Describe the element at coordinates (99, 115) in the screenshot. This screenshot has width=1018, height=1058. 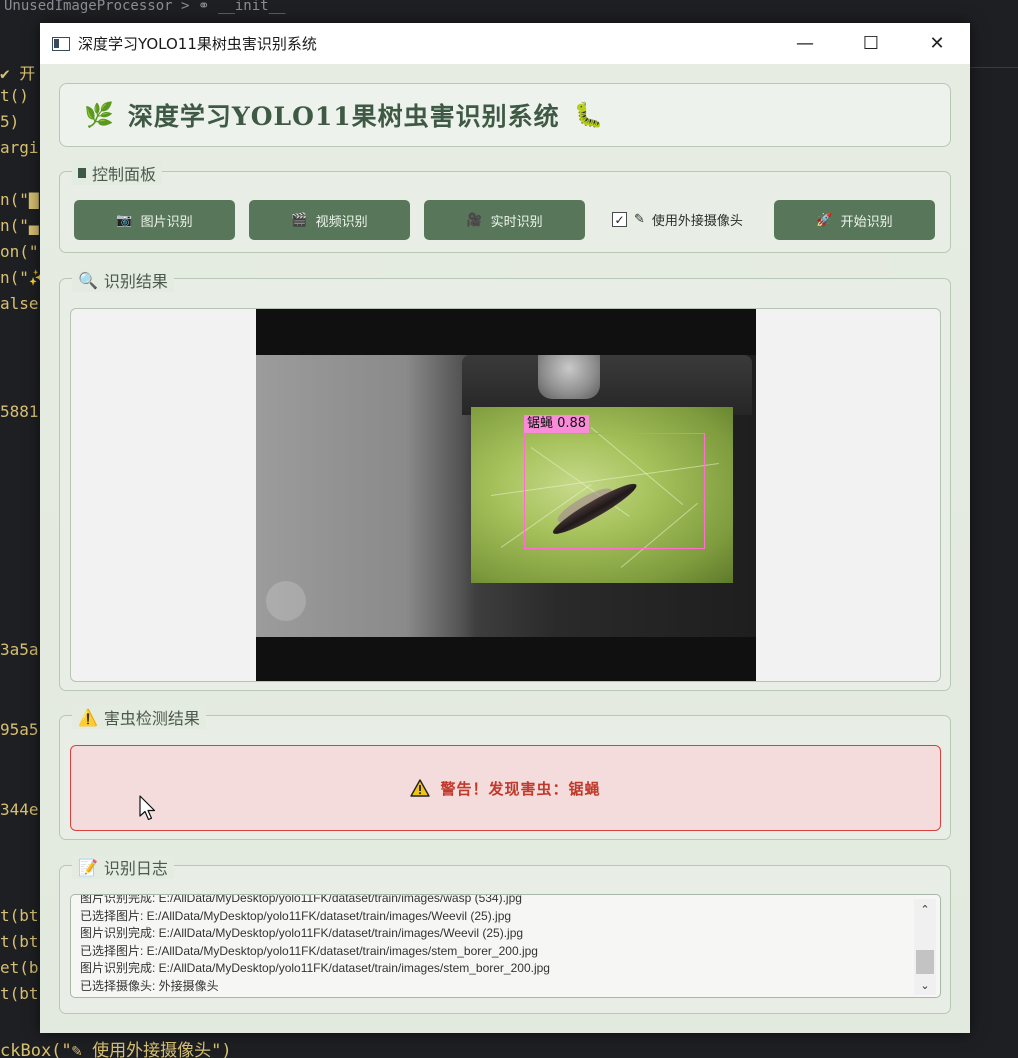
I see `leaf-icon: 🌿` at that location.